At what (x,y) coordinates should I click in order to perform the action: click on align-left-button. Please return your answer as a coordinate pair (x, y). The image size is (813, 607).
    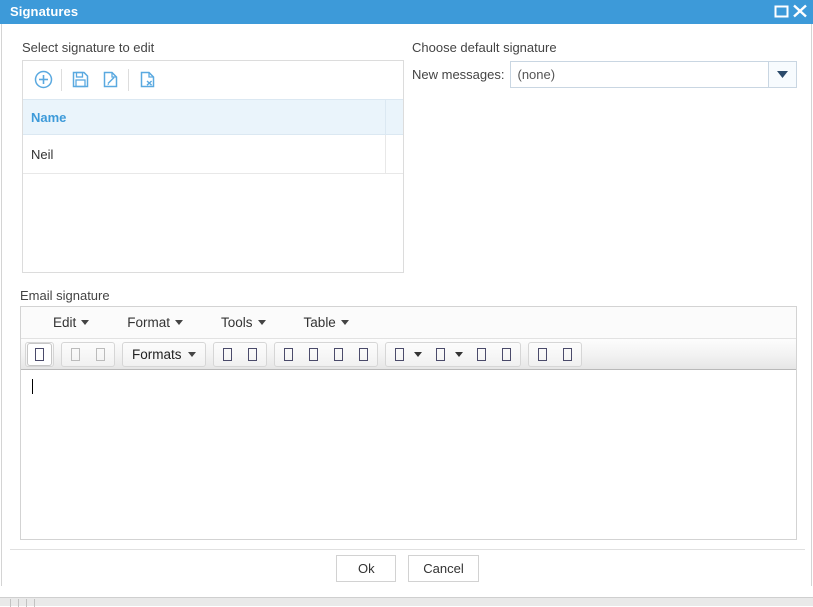
    Looking at the image, I should click on (288, 354).